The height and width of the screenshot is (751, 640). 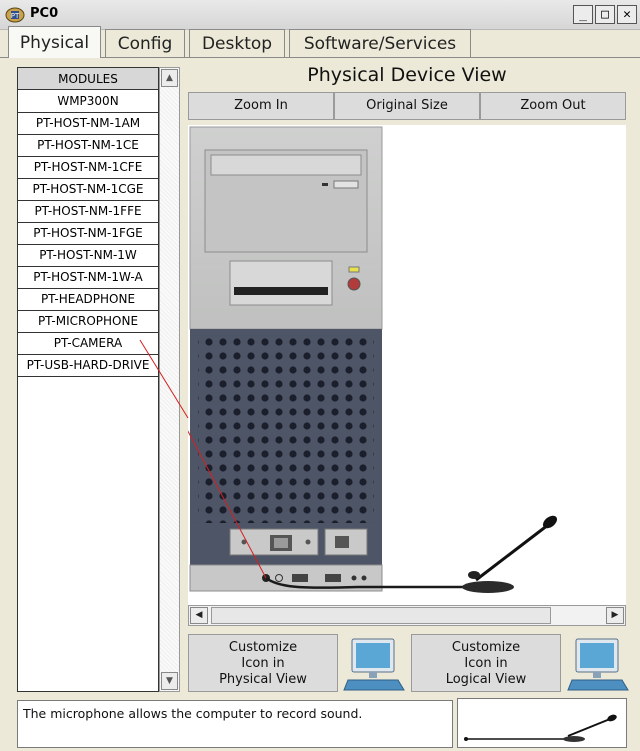 What do you see at coordinates (540, 728) in the screenshot?
I see `microphone-icon` at bounding box center [540, 728].